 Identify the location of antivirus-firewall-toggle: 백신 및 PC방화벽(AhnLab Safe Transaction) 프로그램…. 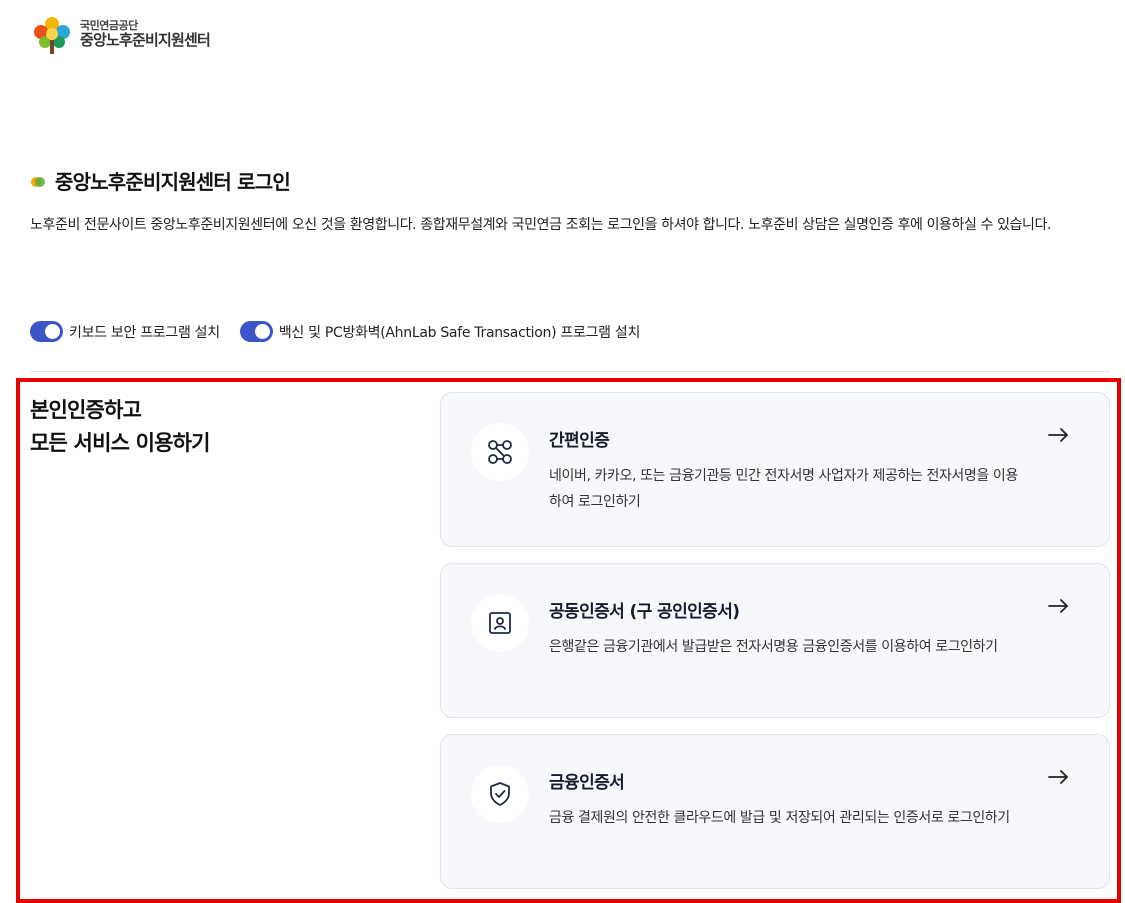
(440, 331).